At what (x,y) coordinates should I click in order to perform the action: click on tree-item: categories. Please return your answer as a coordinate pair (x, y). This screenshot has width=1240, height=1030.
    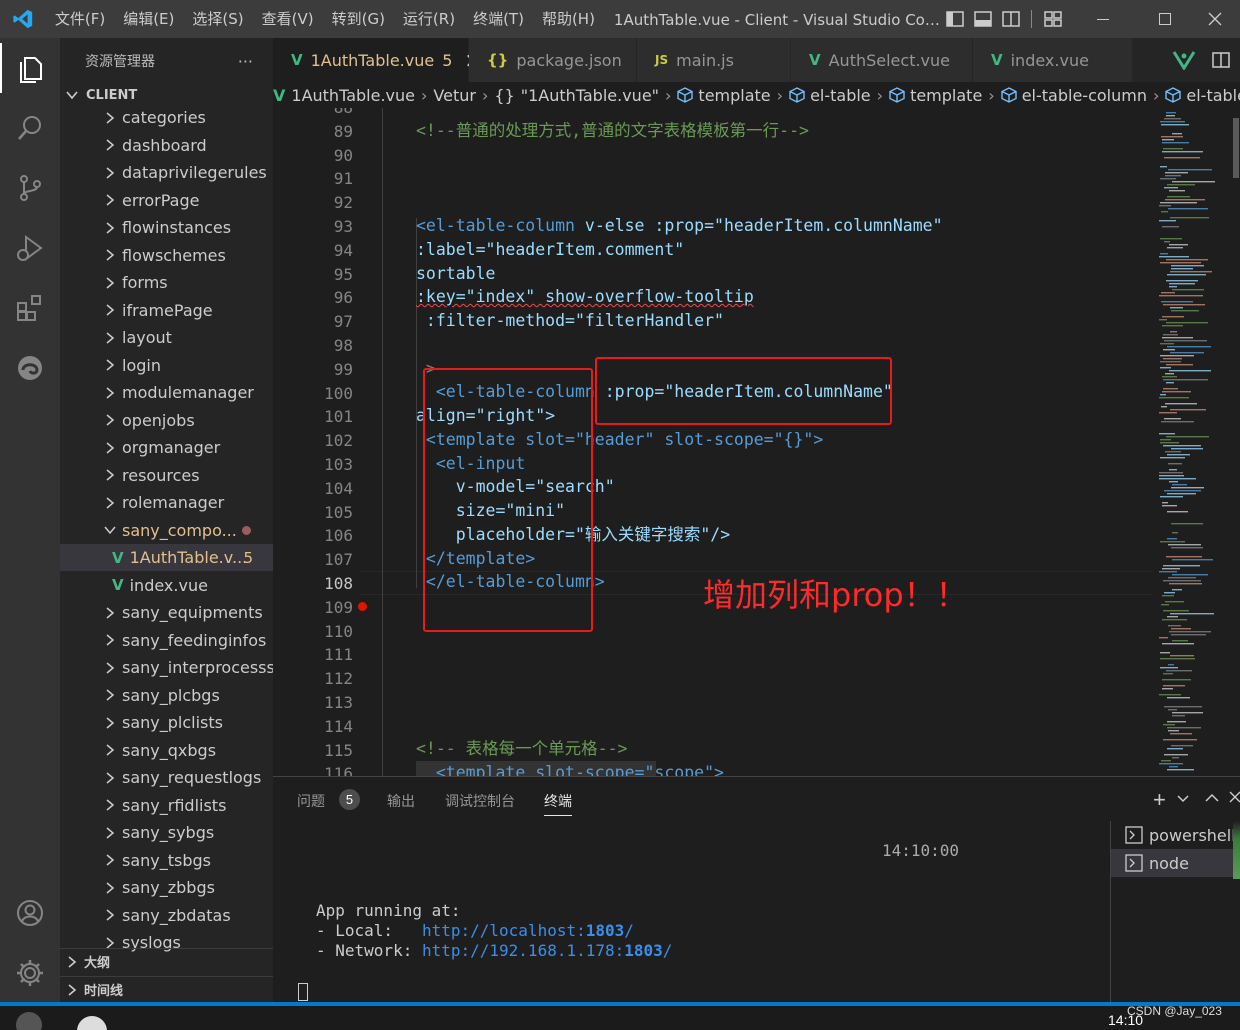
    Looking at the image, I should click on (166, 117).